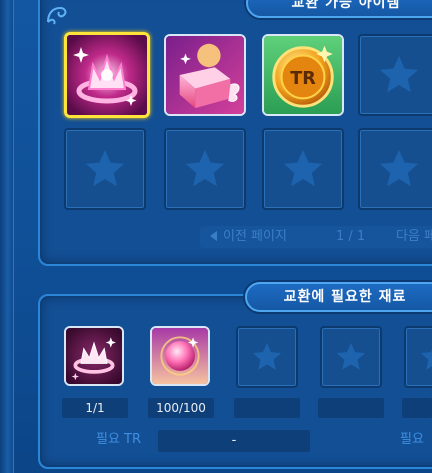  I want to click on required-tr-value: -, so click(234, 441).